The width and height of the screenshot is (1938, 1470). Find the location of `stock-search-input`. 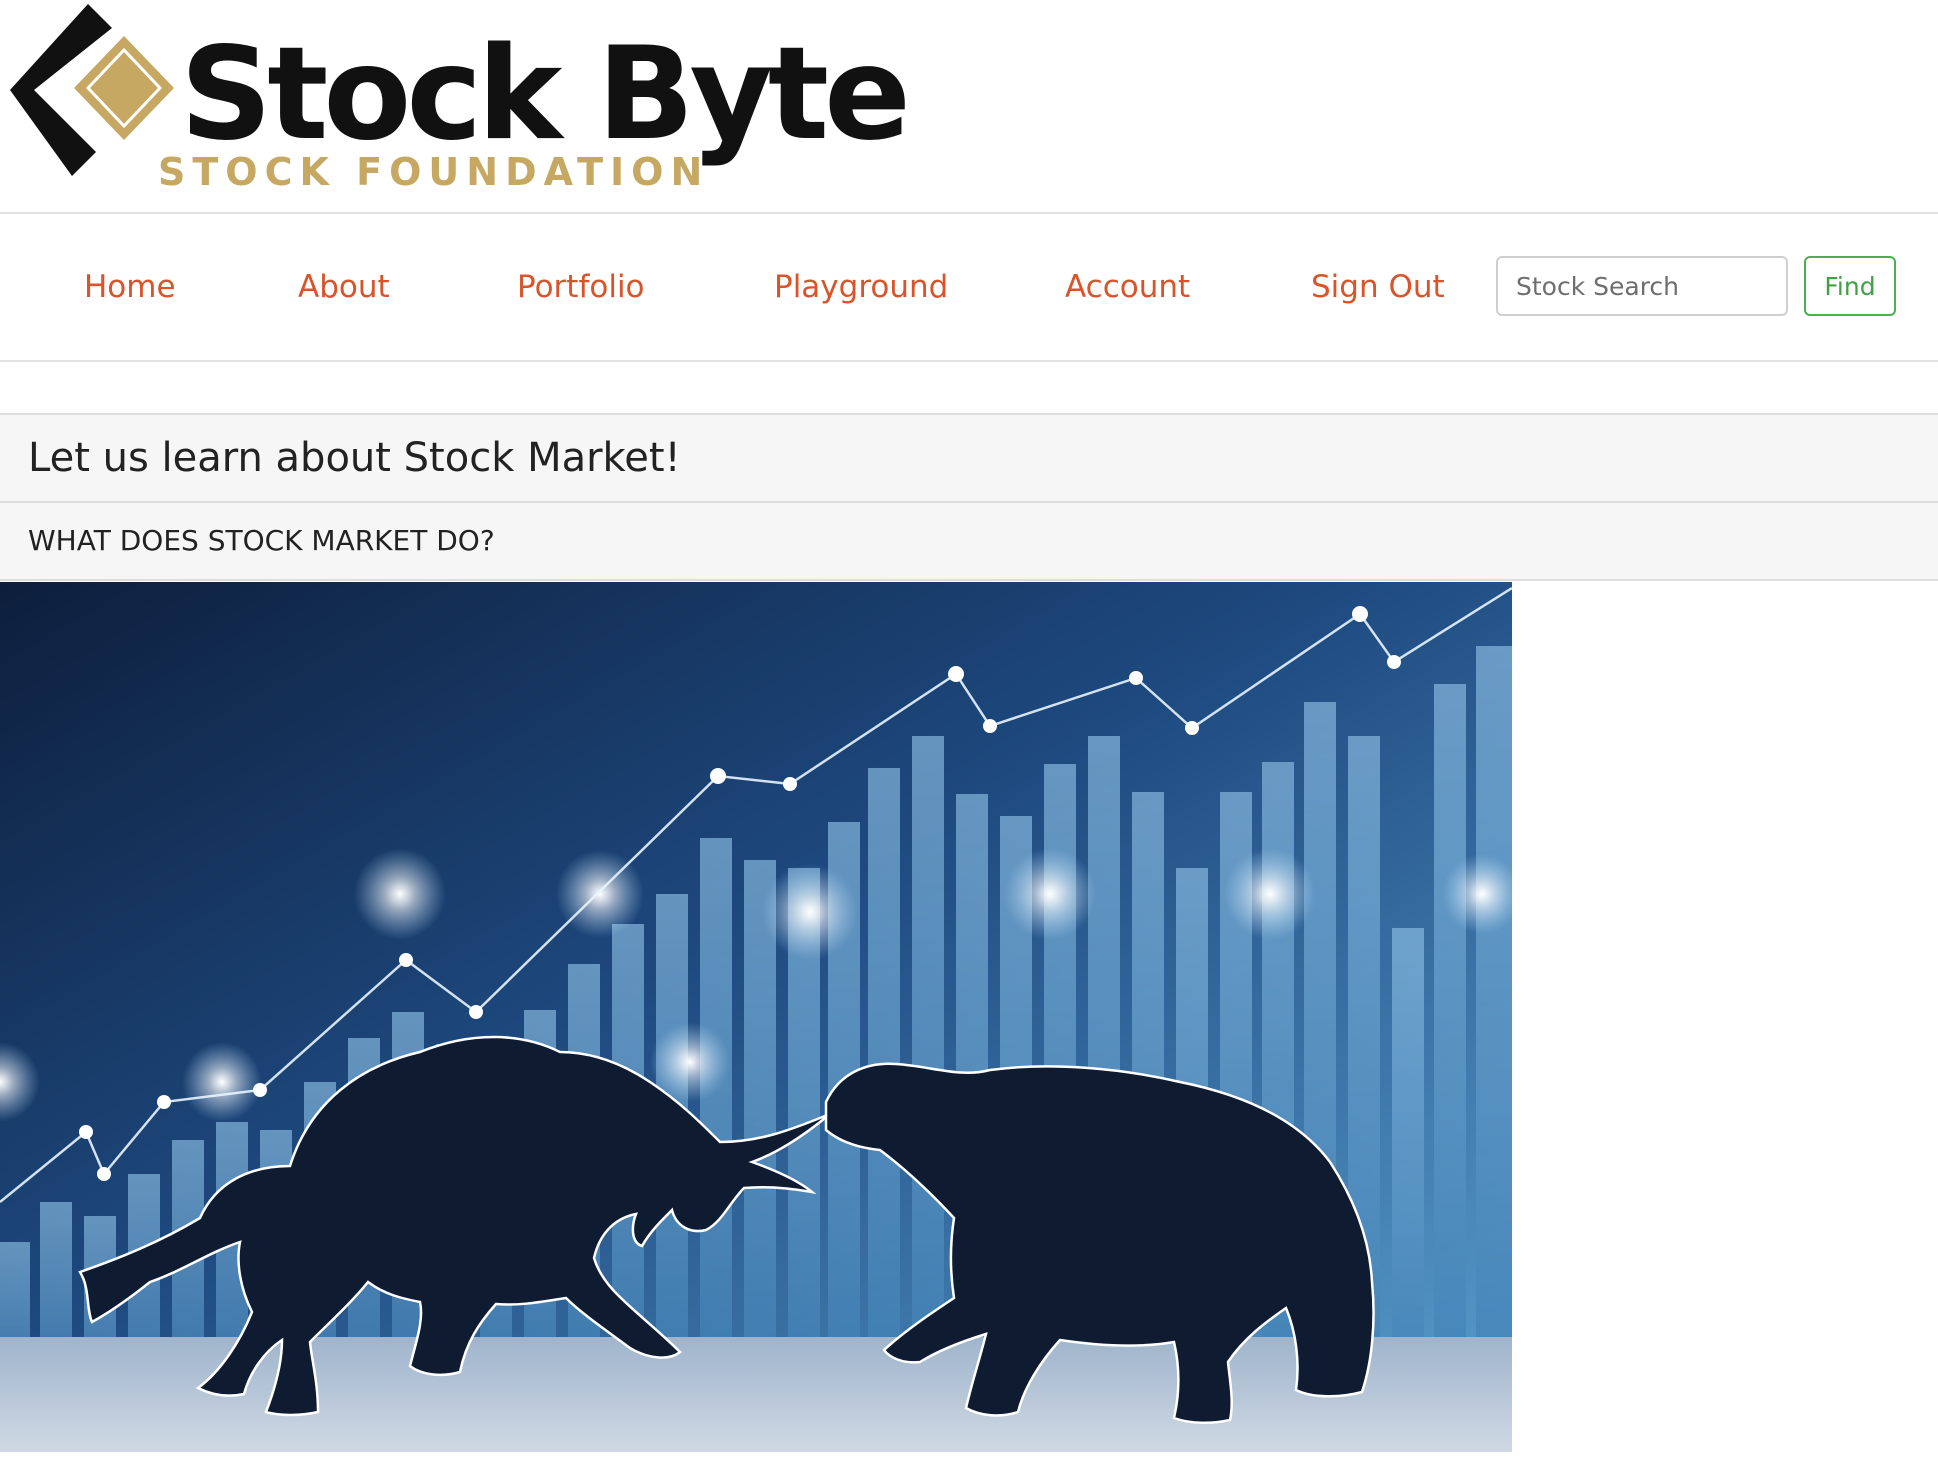

stock-search-input is located at coordinates (1642, 286).